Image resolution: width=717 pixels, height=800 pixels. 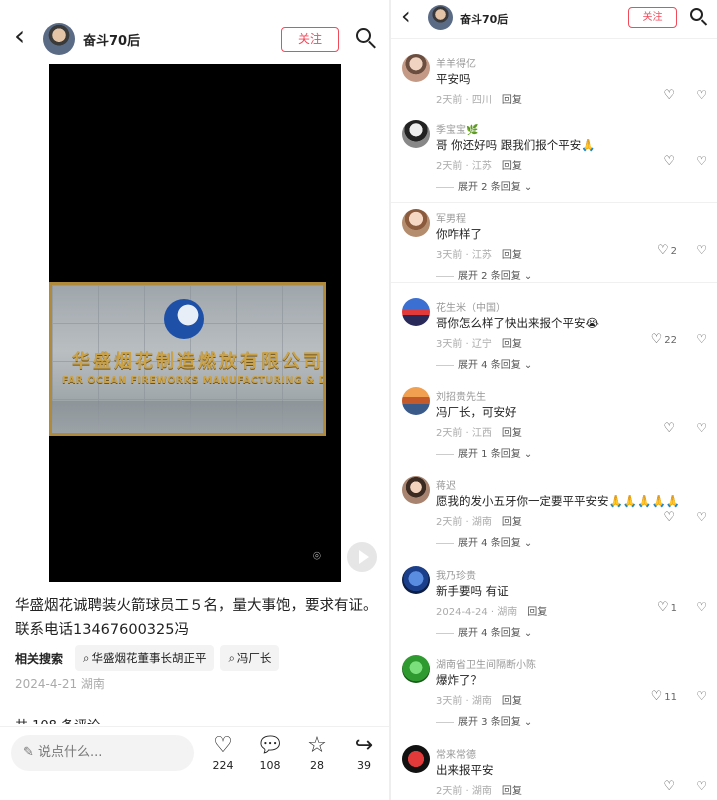 I want to click on like-button: ♡ 224, so click(x=223, y=752).